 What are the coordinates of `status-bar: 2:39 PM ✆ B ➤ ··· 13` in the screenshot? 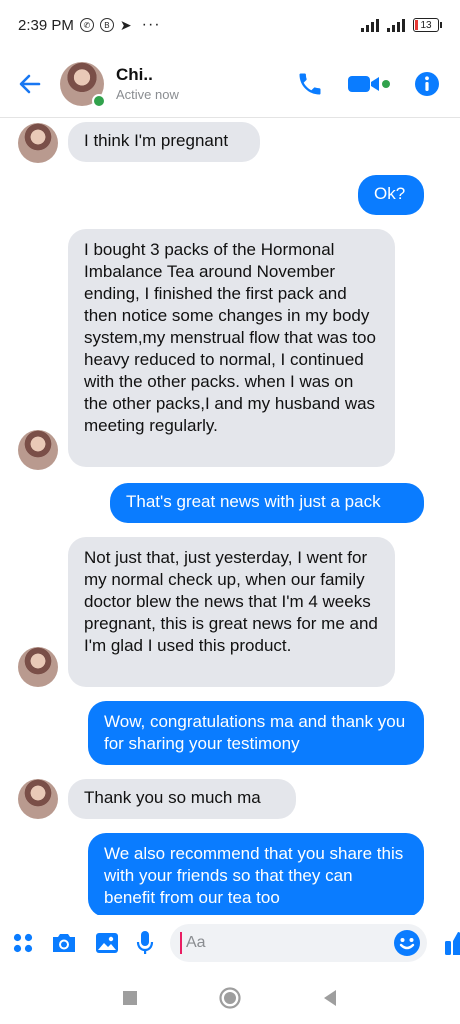 It's located at (230, 25).